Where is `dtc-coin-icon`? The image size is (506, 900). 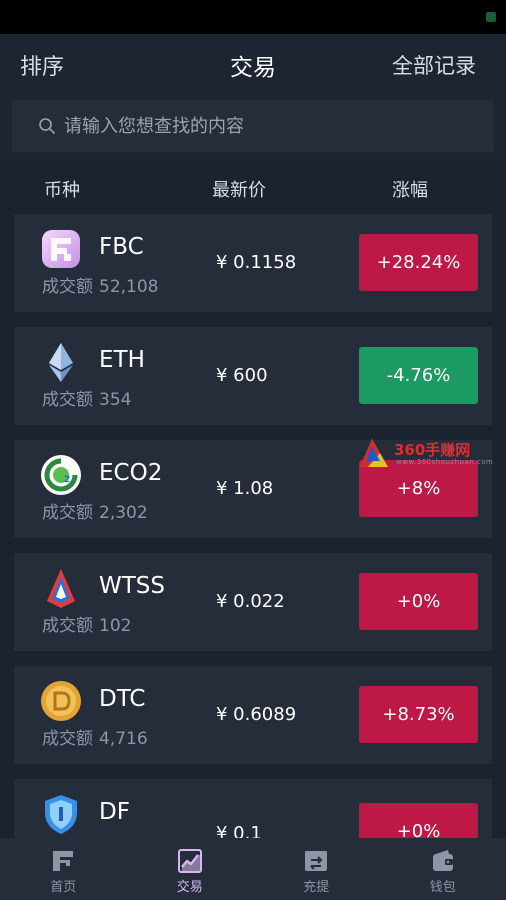
dtc-coin-icon is located at coordinates (61, 701).